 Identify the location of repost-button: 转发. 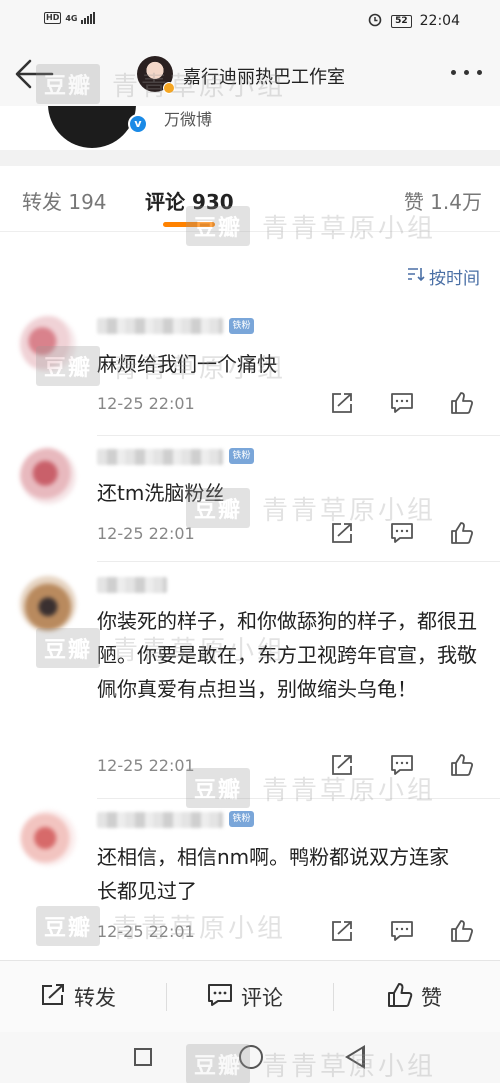
(78, 997).